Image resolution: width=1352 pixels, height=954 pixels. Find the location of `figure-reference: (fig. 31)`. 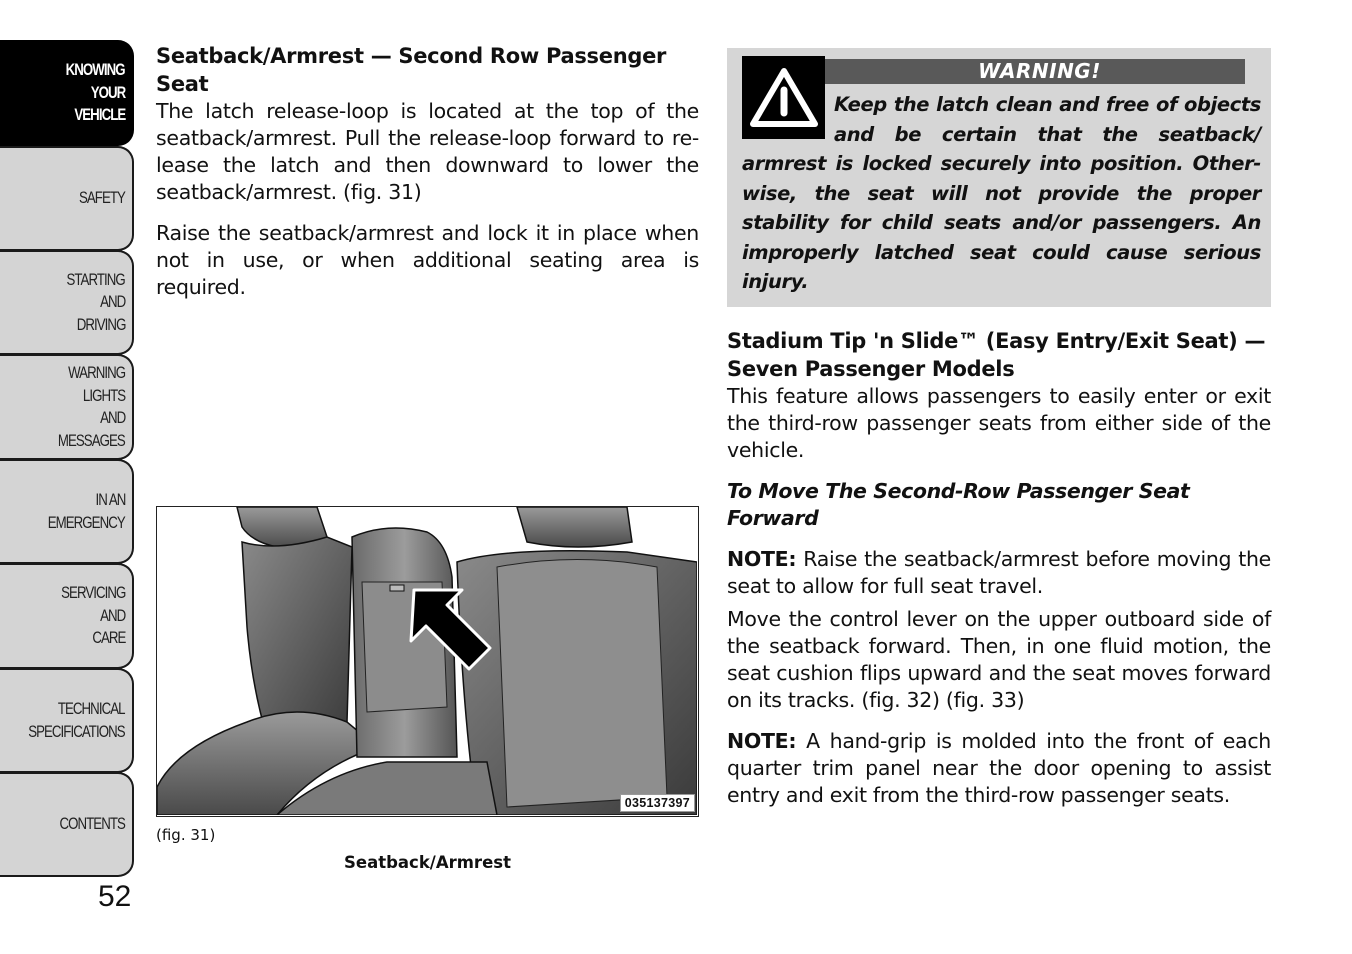

figure-reference: (fig. 31) is located at coordinates (186, 835).